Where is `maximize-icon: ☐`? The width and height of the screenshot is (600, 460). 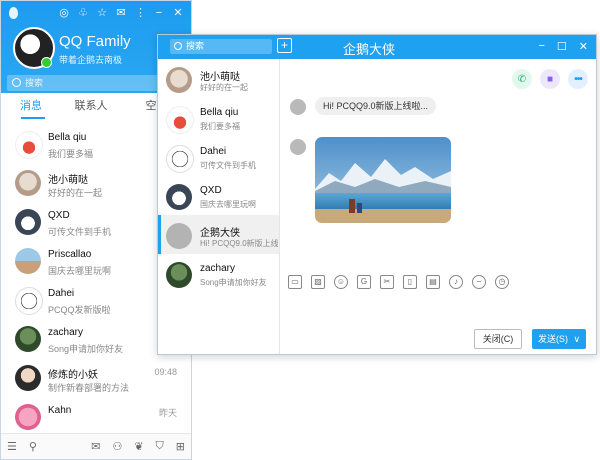 maximize-icon: ☐ is located at coordinates (562, 46).